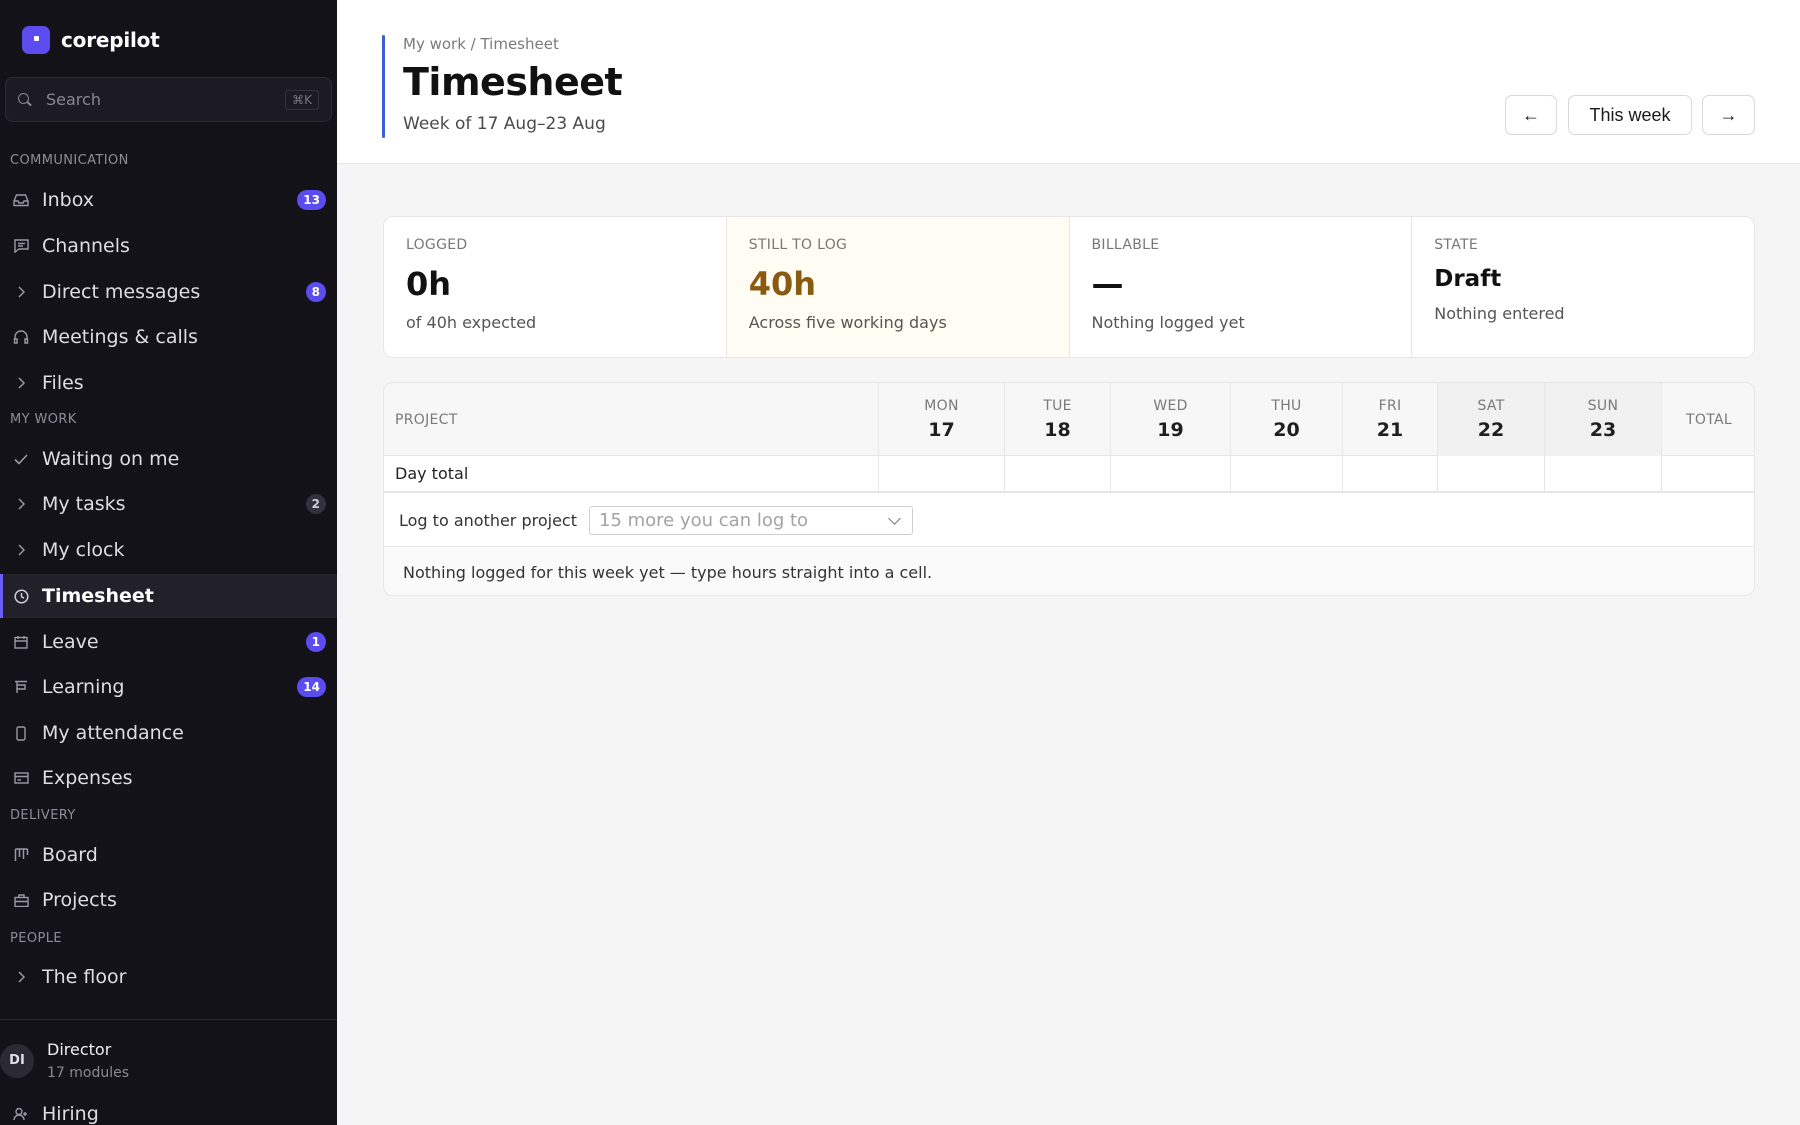 Image resolution: width=1800 pixels, height=1125 pixels. Describe the element at coordinates (1707, 473) in the screenshot. I see `week-total-cell` at that location.